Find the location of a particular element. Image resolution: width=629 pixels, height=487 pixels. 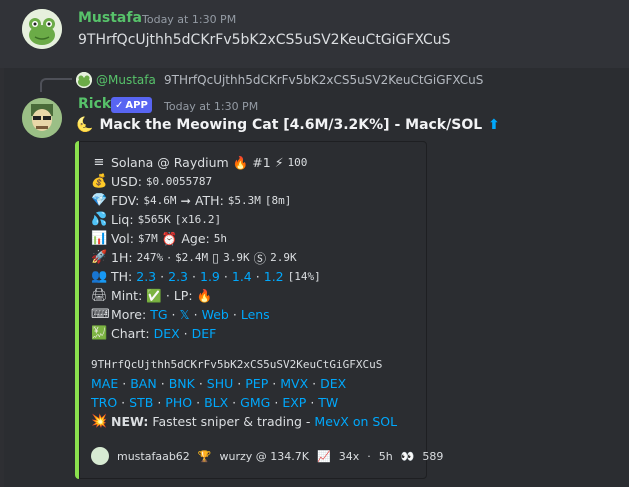

fdv-label: FDV: is located at coordinates (125, 200).